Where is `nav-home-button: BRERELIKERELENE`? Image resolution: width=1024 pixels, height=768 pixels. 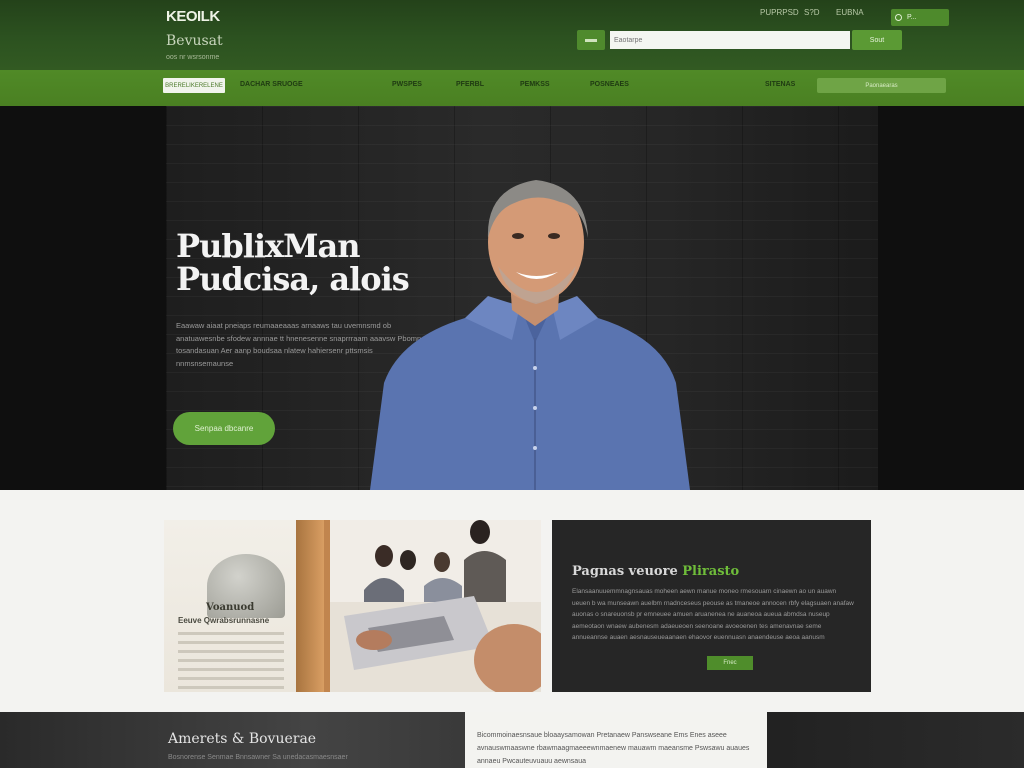 nav-home-button: BRERELIKERELENE is located at coordinates (194, 85).